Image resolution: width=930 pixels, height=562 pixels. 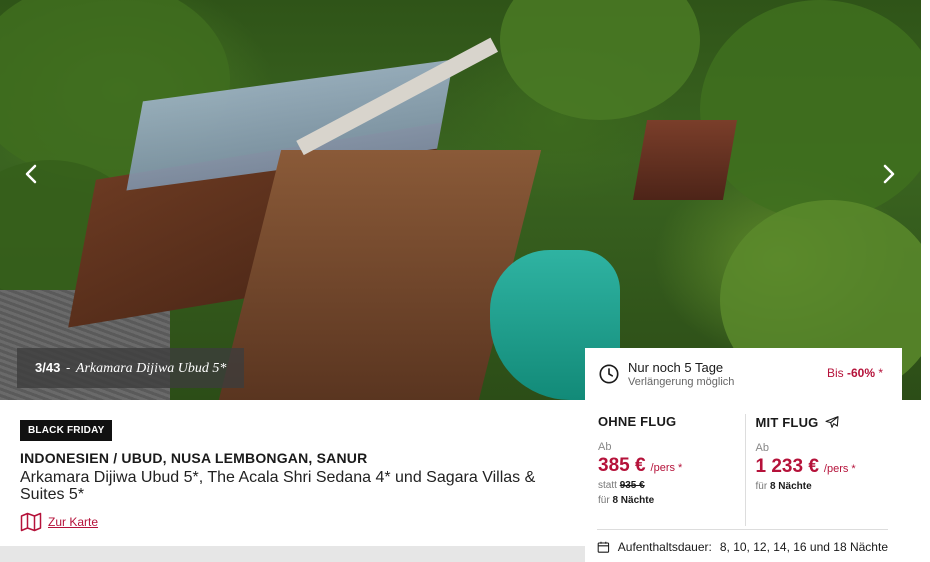 I want to click on calendar-icon, so click(x=603, y=547).